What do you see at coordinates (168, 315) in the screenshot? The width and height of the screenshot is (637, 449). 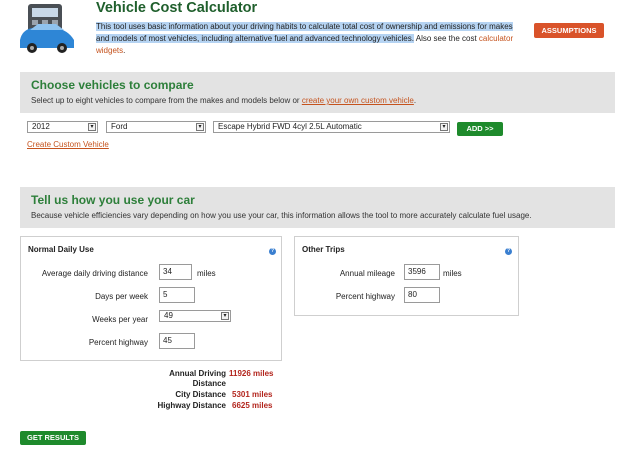 I see `weeks-per-year-value: 49` at bounding box center [168, 315].